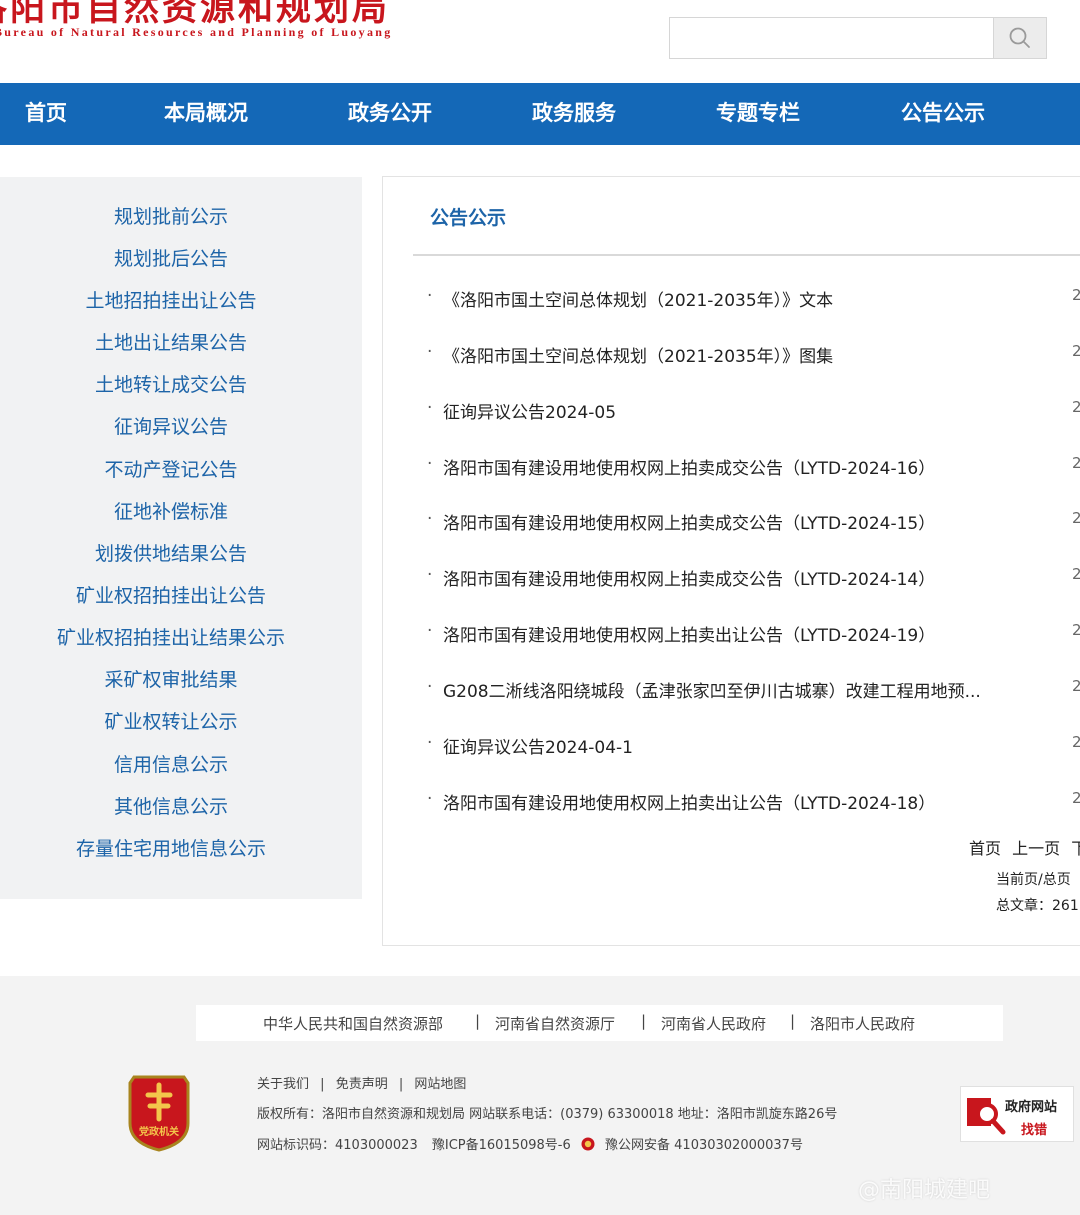 This screenshot has width=1080, height=1215. Describe the element at coordinates (171, 257) in the screenshot. I see `sidebar-item-post-approval: 规划批后公告` at that location.